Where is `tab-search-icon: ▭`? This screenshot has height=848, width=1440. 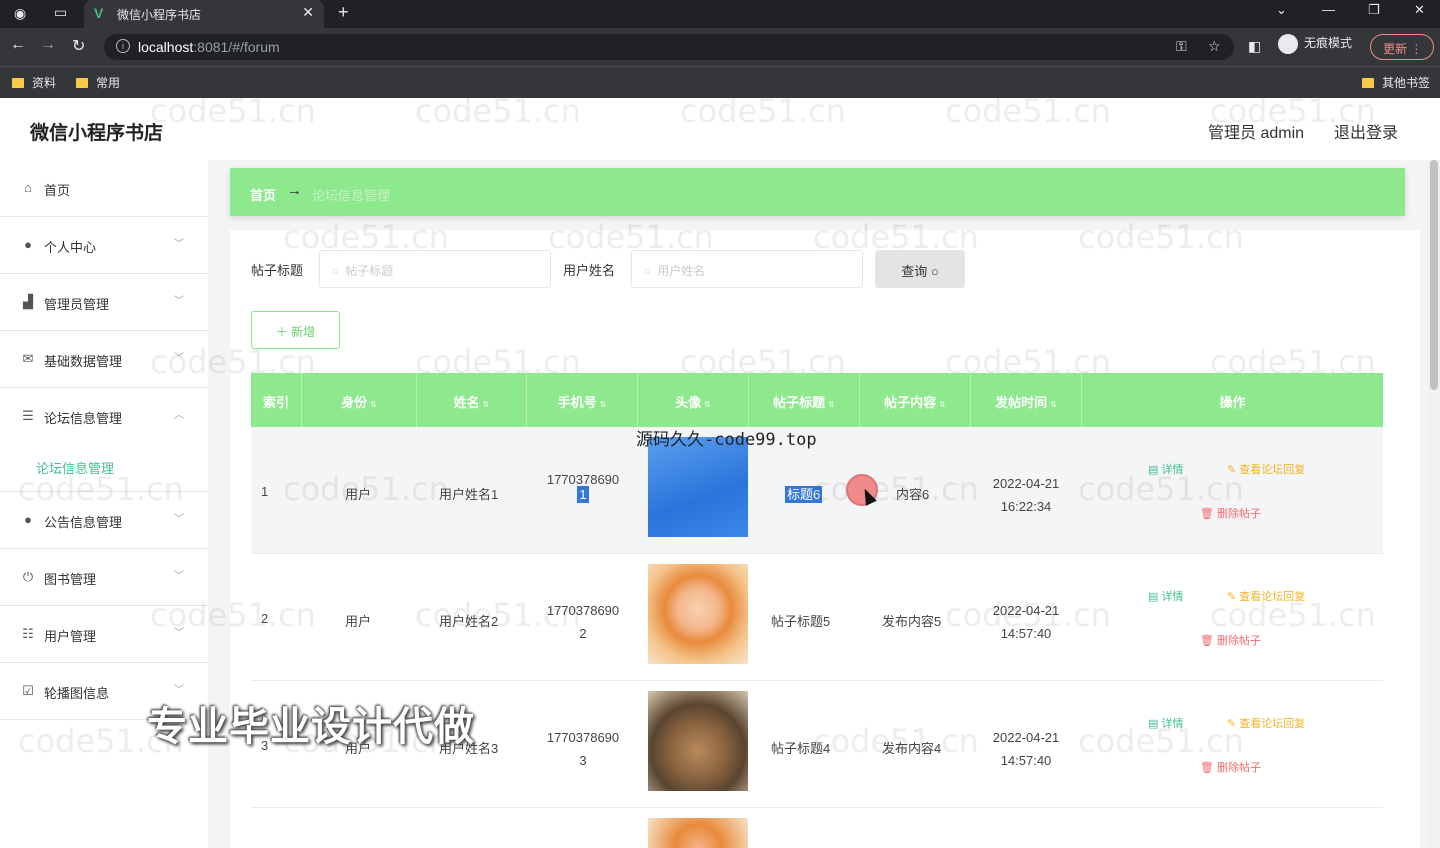
tab-search-icon: ▭ is located at coordinates (60, 12).